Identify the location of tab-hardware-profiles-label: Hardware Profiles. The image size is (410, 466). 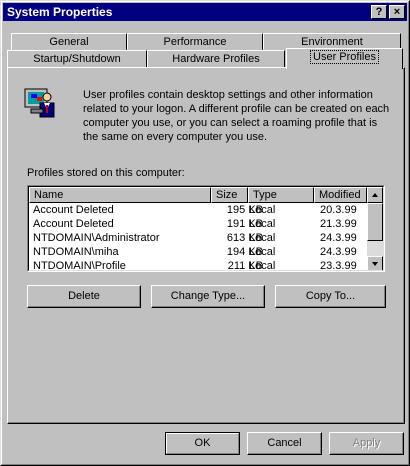
(216, 59).